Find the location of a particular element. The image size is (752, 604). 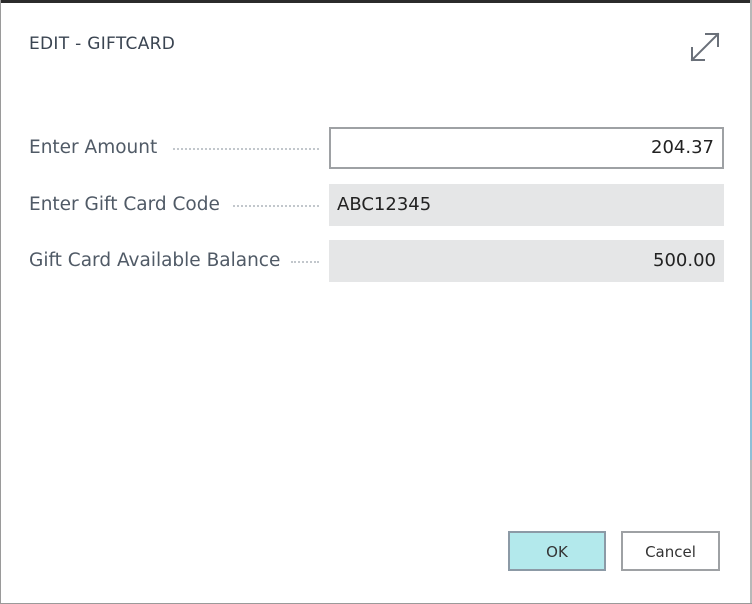

enter-amount-label: Enter Amount is located at coordinates (93, 147).